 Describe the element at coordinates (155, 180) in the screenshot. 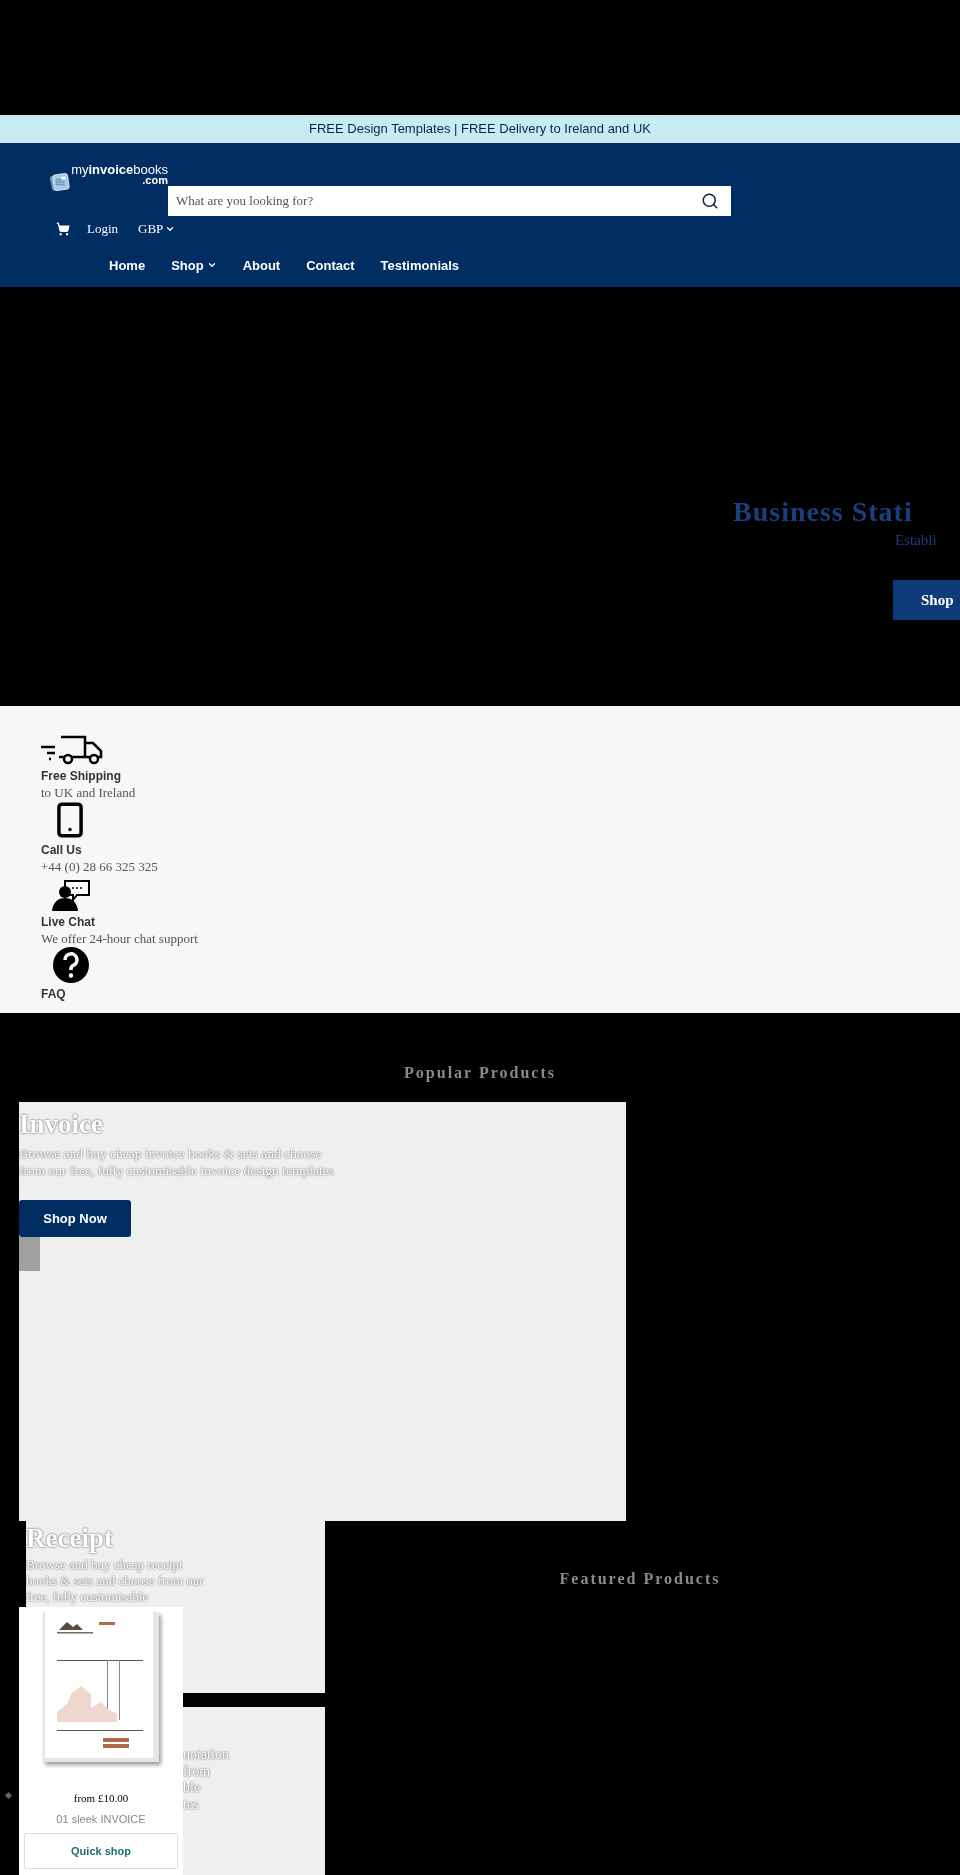

I see `logo-domain: .com` at that location.